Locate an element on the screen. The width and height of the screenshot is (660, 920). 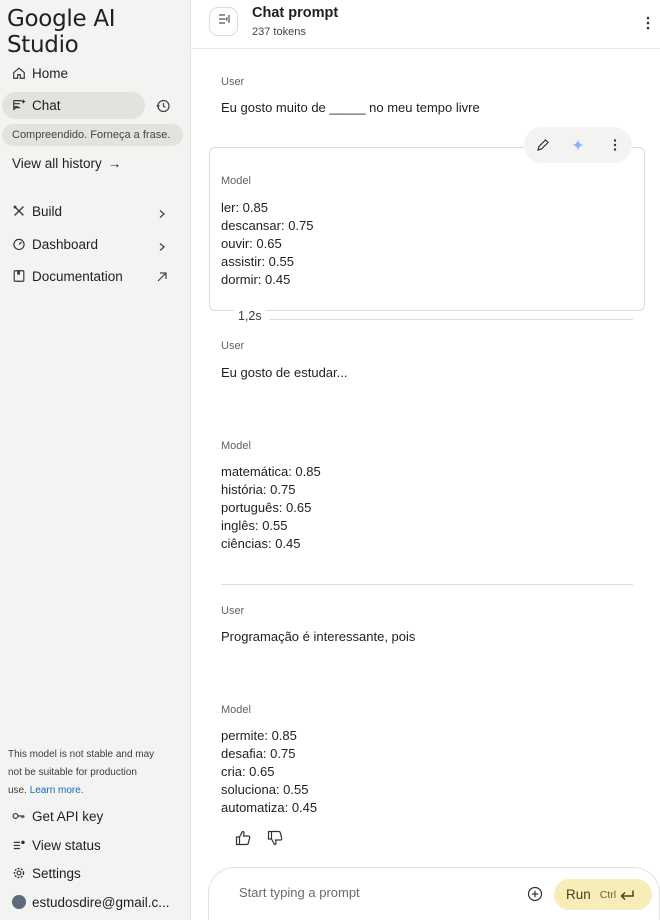
enter-key-icon is located at coordinates (627, 895).